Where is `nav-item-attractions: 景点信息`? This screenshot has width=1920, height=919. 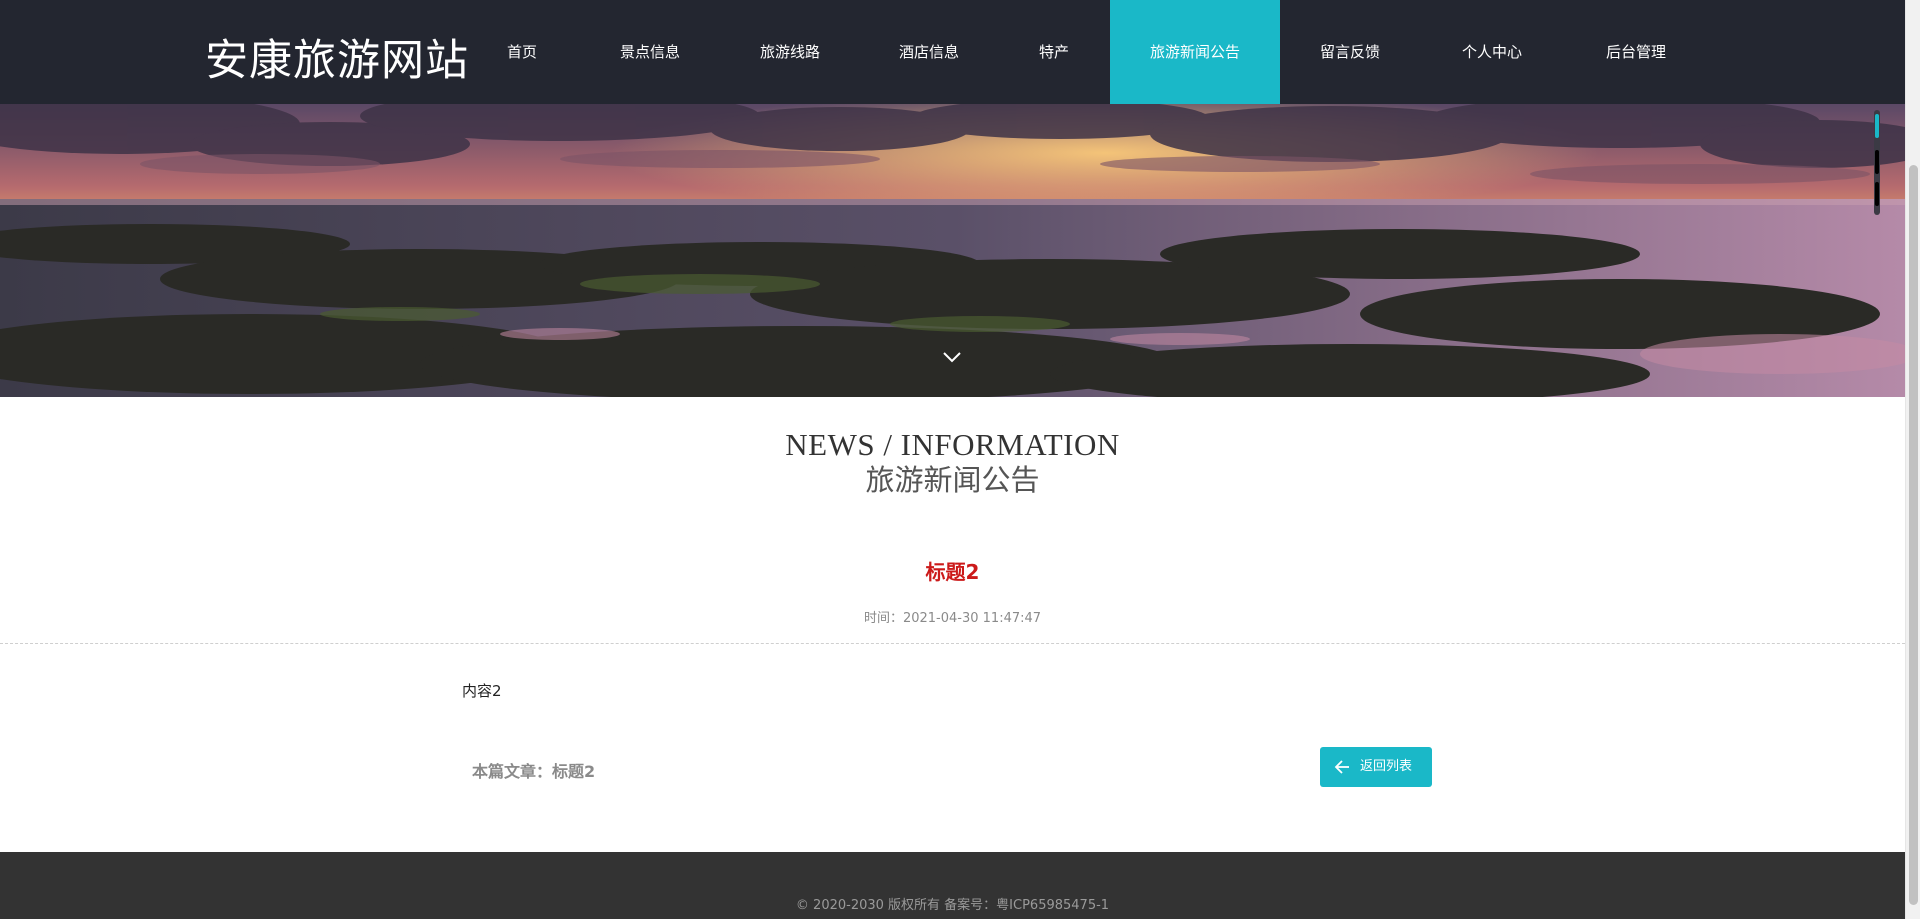 nav-item-attractions: 景点信息 is located at coordinates (650, 52).